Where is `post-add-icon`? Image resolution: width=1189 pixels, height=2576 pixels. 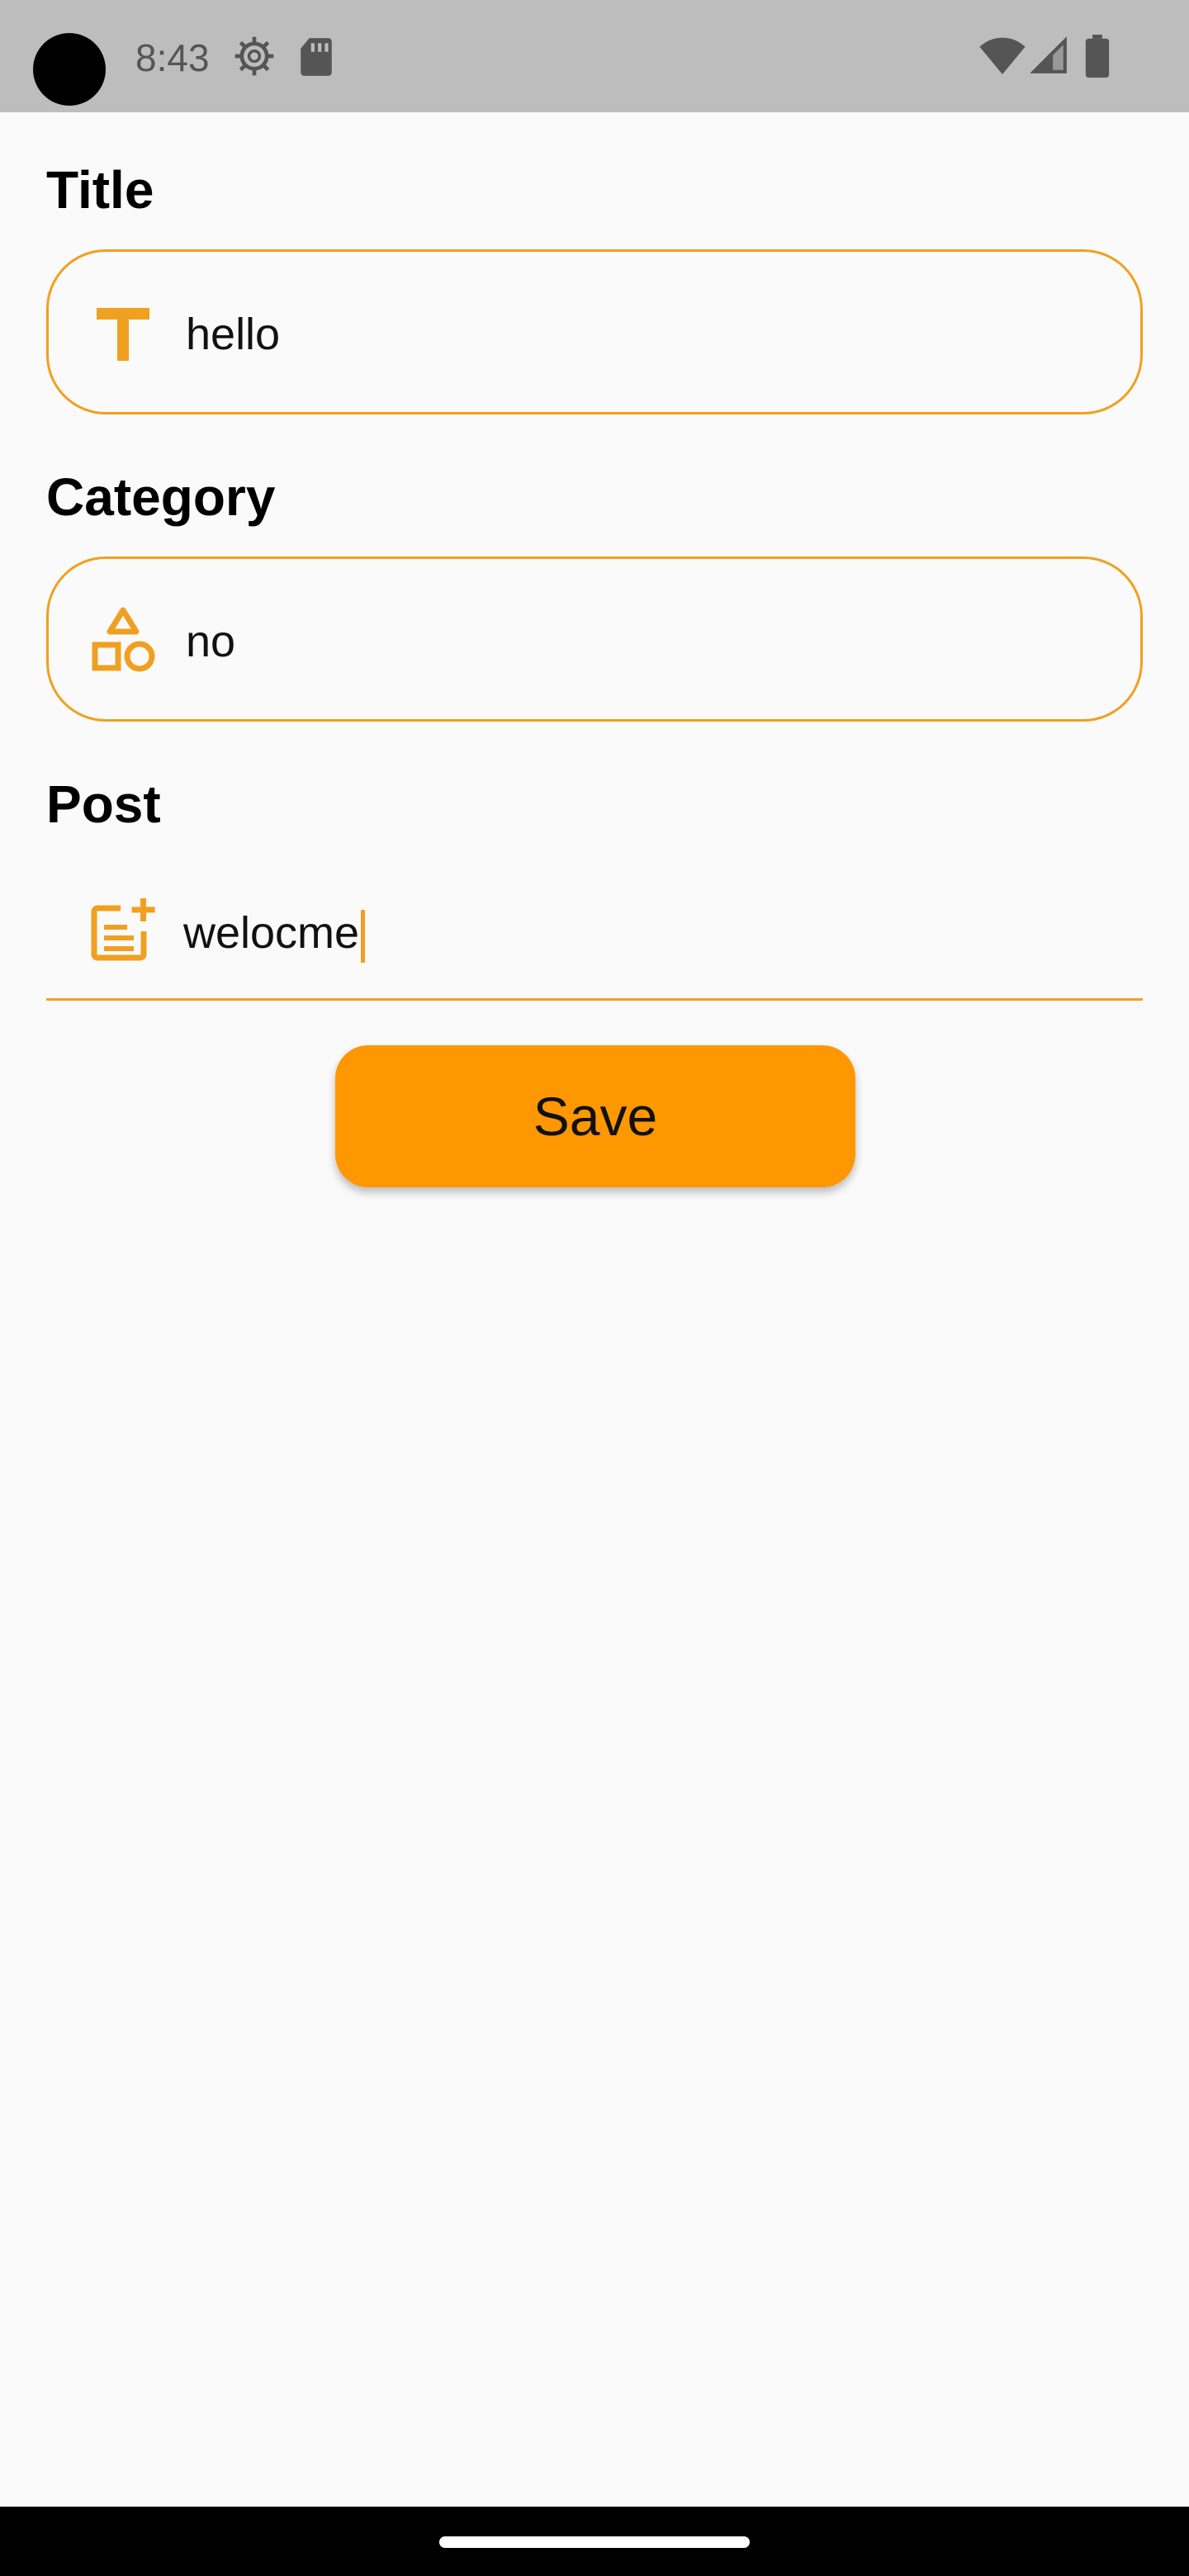 post-add-icon is located at coordinates (123, 929).